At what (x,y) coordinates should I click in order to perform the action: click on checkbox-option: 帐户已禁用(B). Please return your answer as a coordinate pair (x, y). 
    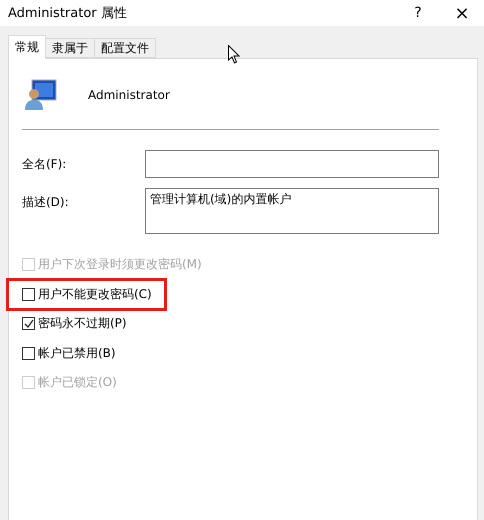
    Looking at the image, I should click on (69, 353).